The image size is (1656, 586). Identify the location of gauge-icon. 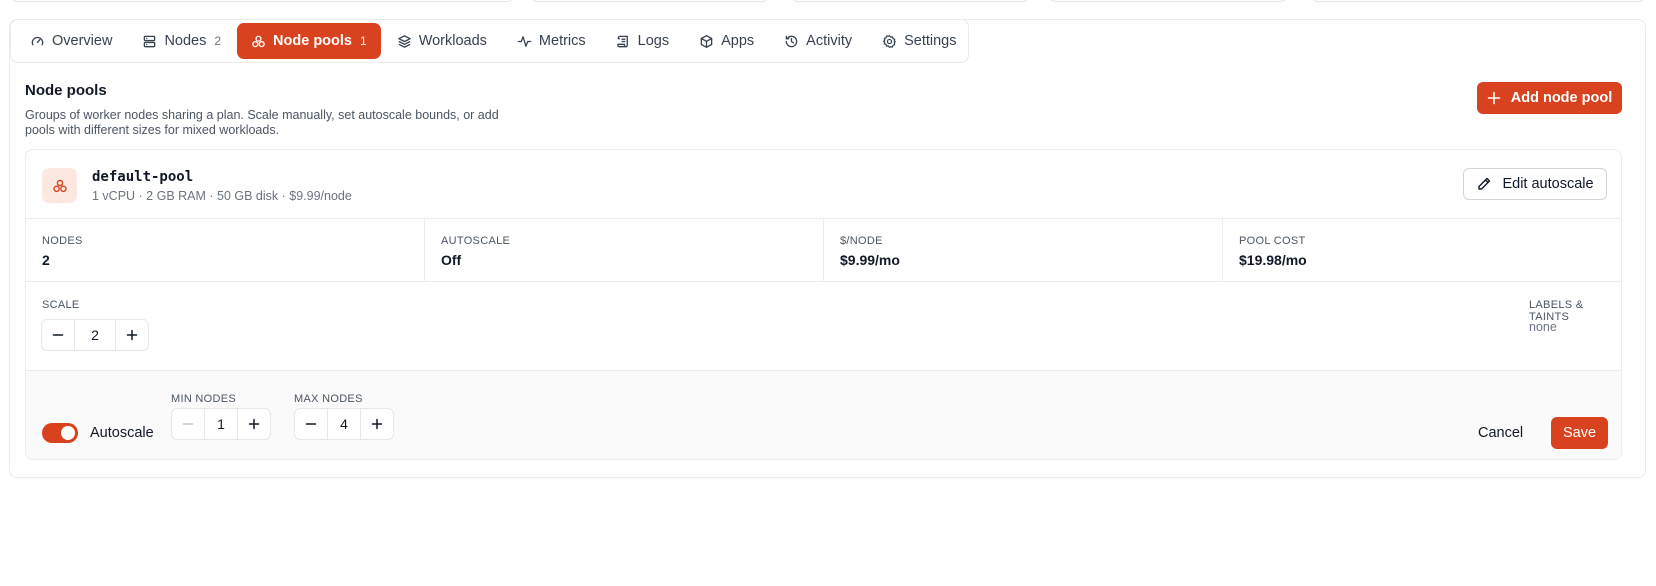
(37, 40).